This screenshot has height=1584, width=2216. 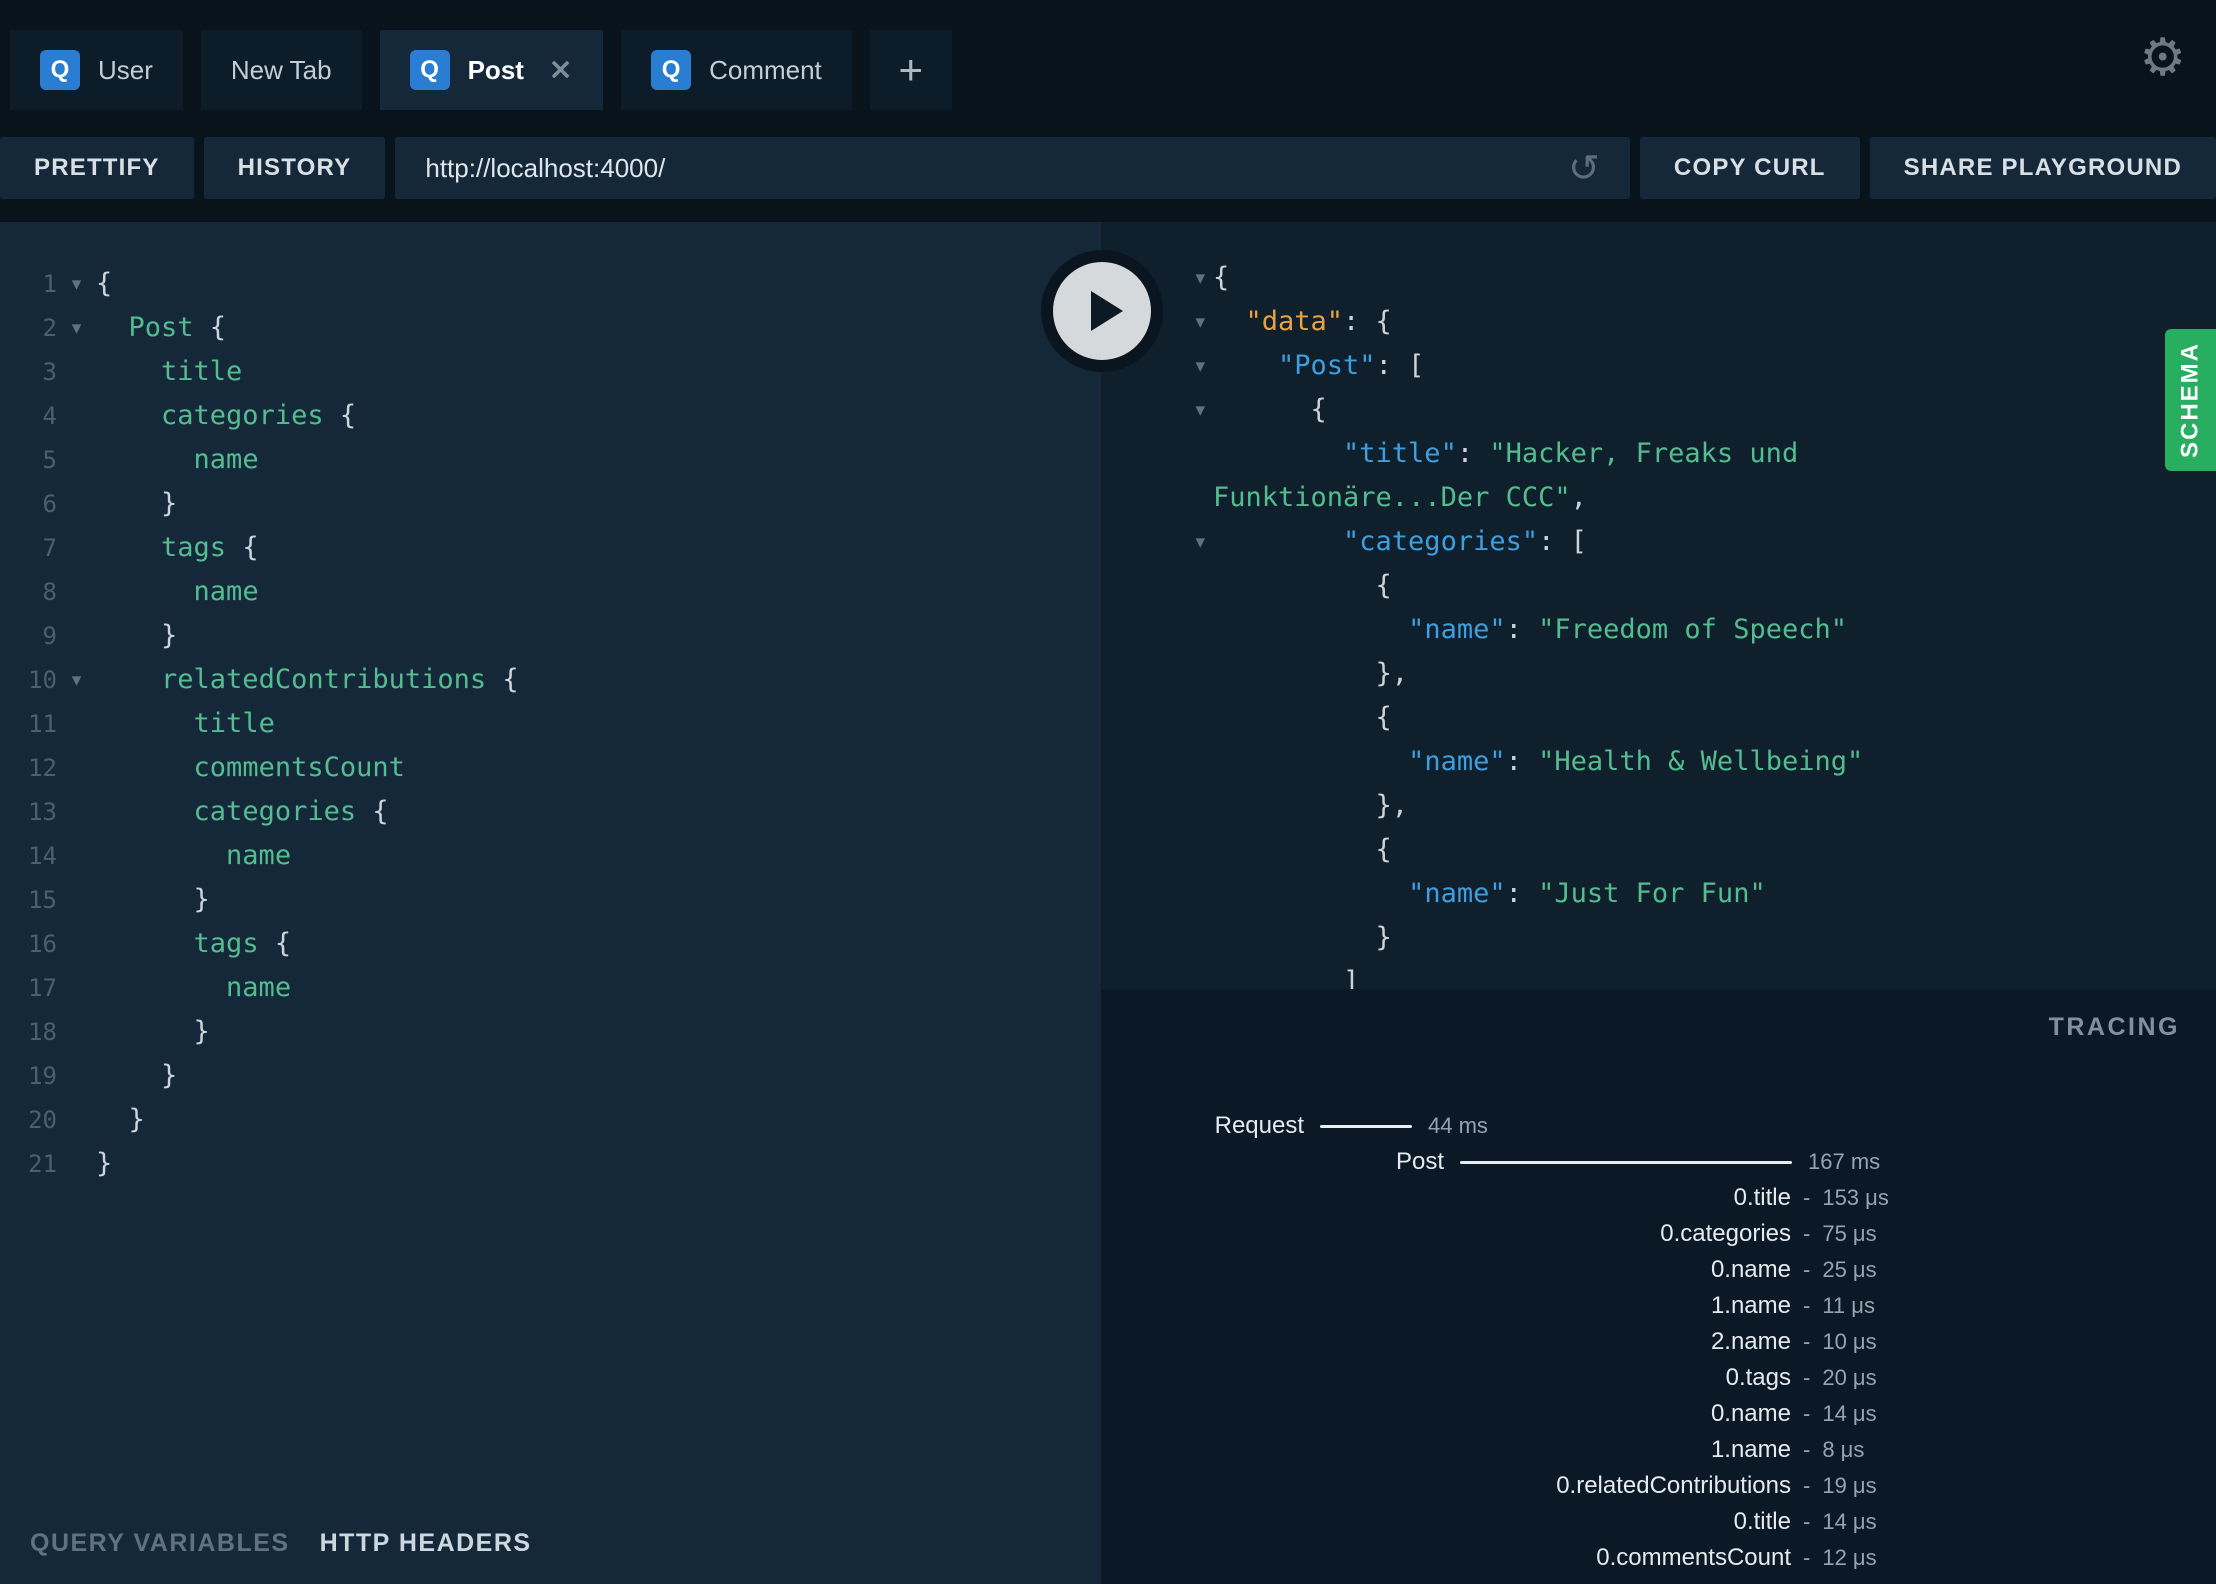 What do you see at coordinates (1587, 893) in the screenshot?
I see `response-code: "name": "Just For Fun"` at bounding box center [1587, 893].